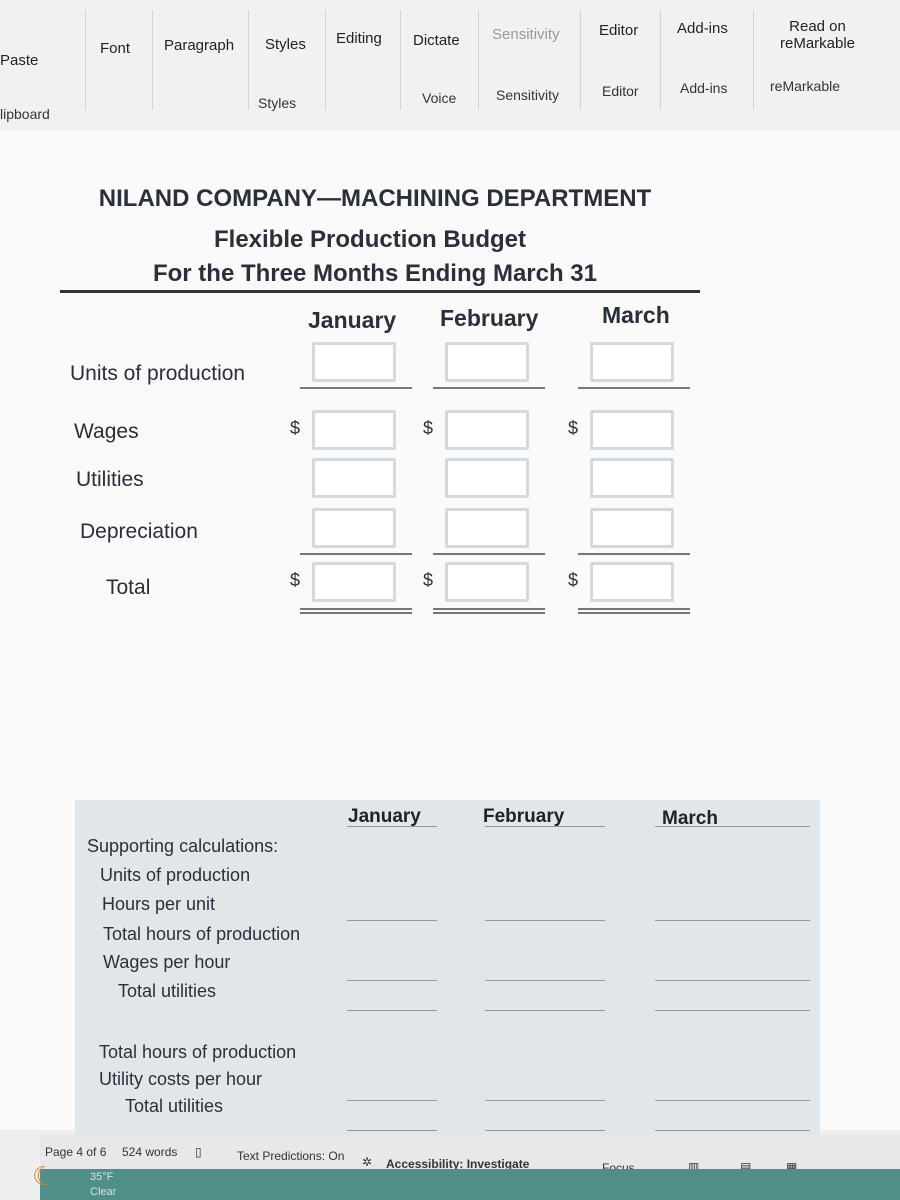 This screenshot has width=900, height=1200. Describe the element at coordinates (487, 582) in the screenshot. I see `total-february-input` at that location.